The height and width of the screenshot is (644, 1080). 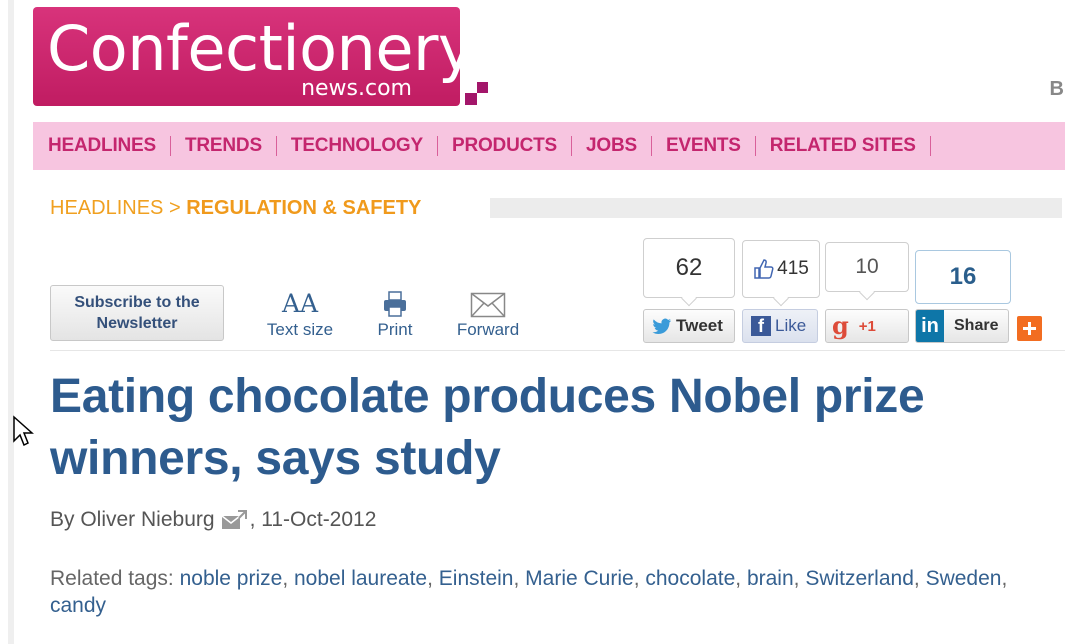 I want to click on nav-item-headlines: HEADLINES, so click(x=109, y=146).